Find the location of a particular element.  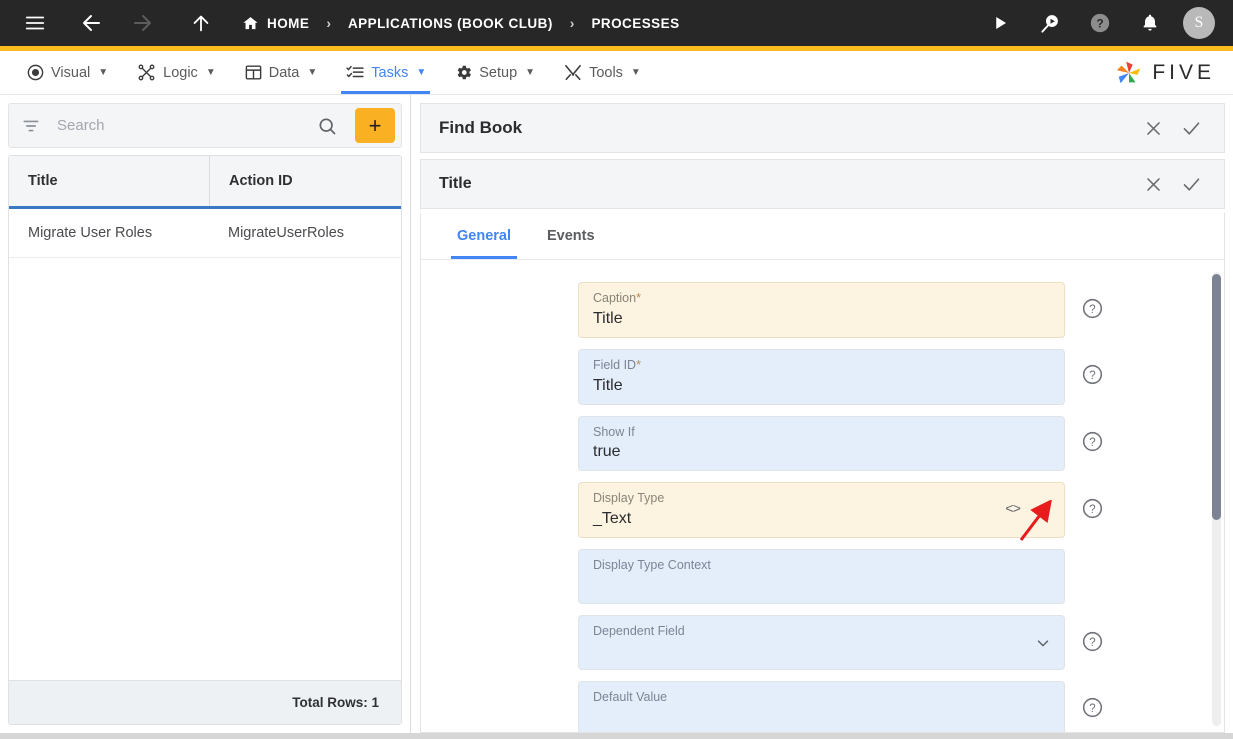

search-input is located at coordinates (175, 125).